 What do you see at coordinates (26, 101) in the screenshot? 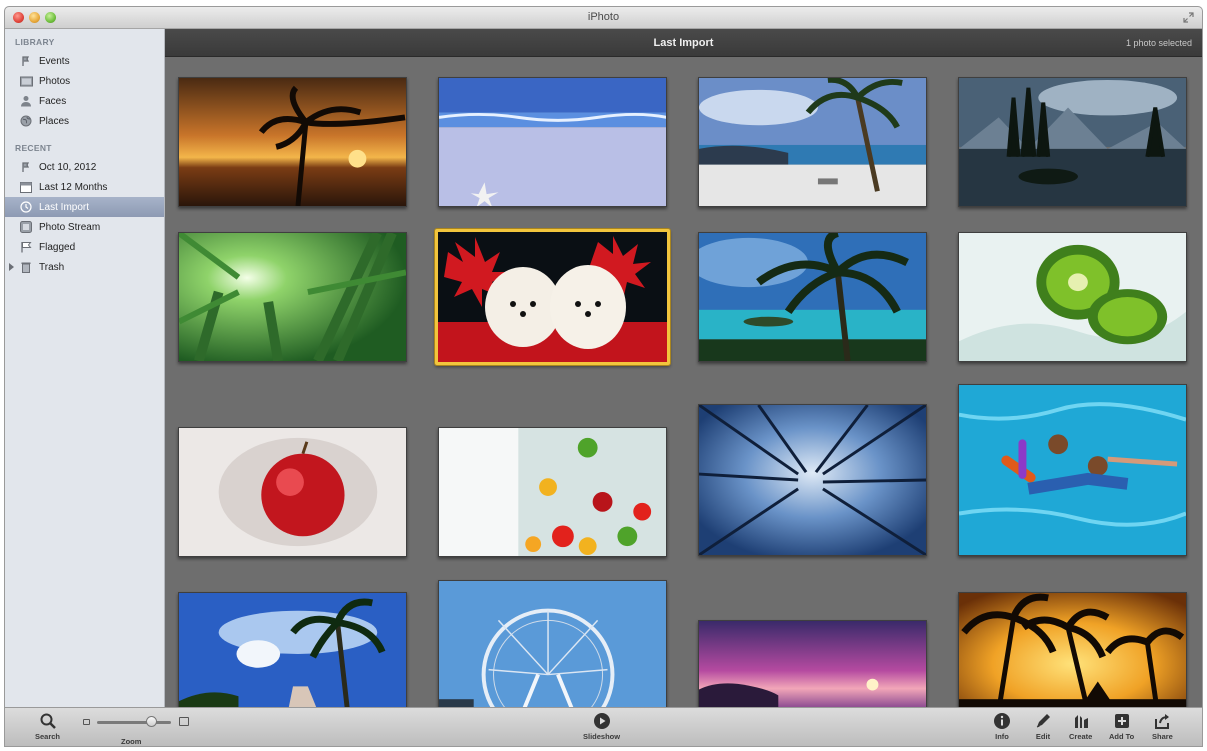
I see `faces-icon` at bounding box center [26, 101].